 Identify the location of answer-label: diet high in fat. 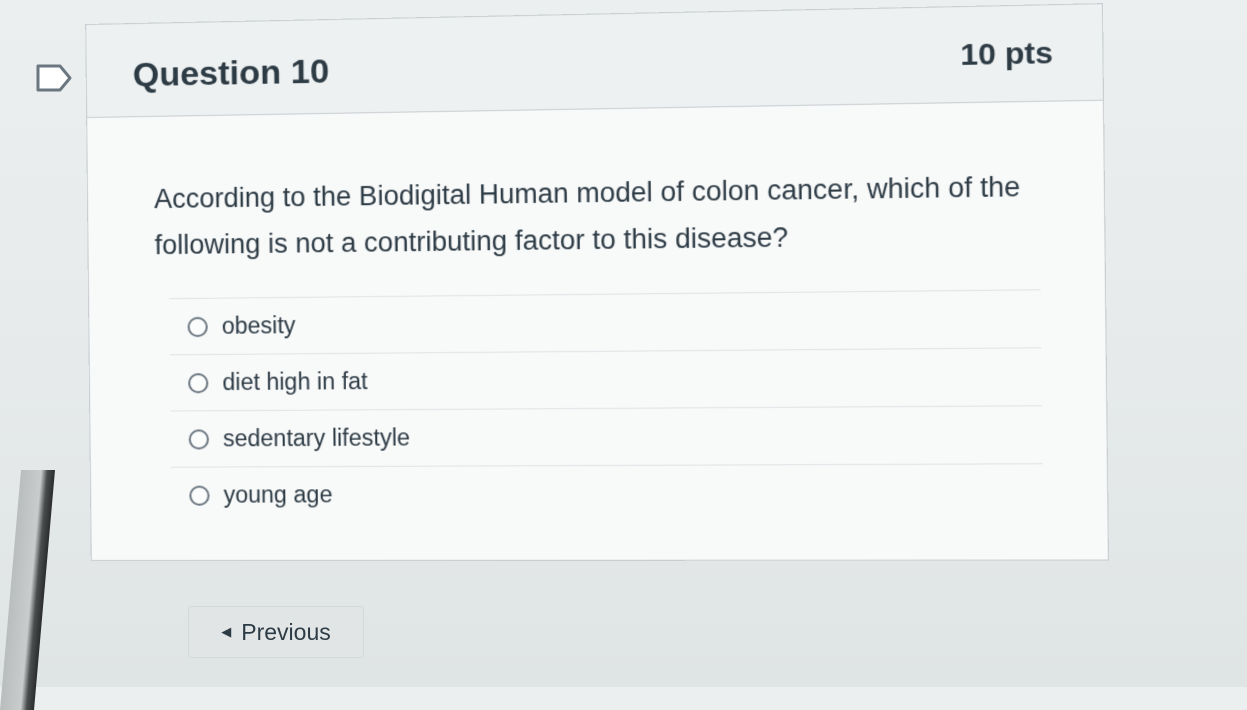
(295, 381).